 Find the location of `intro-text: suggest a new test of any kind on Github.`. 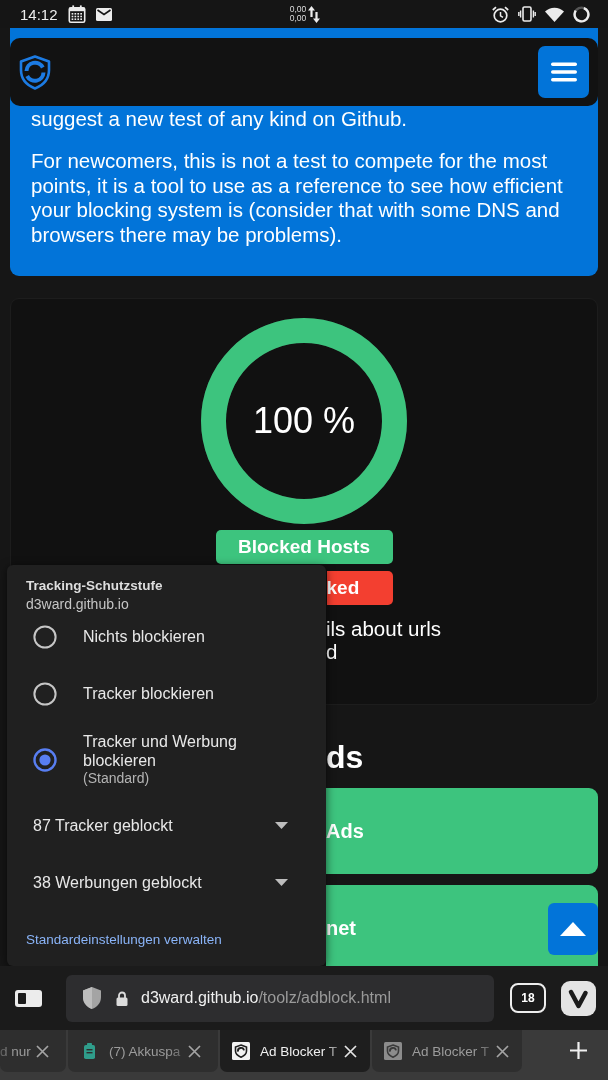

intro-text: suggest a new test of any kind on Github. is located at coordinates (220, 119).